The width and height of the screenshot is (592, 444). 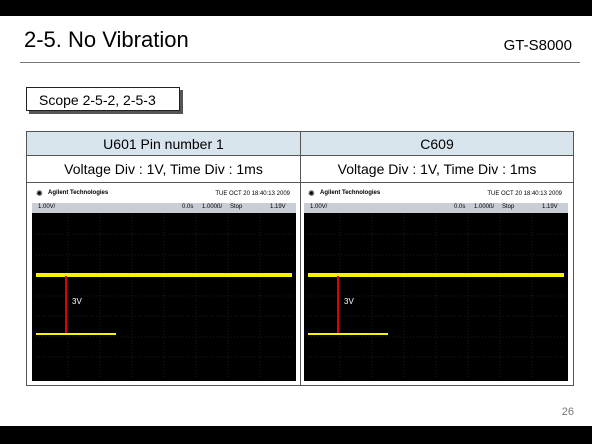 I want to click on scope-label-box: Scope 2-5-2, 2-5-3, so click(x=103, y=99).